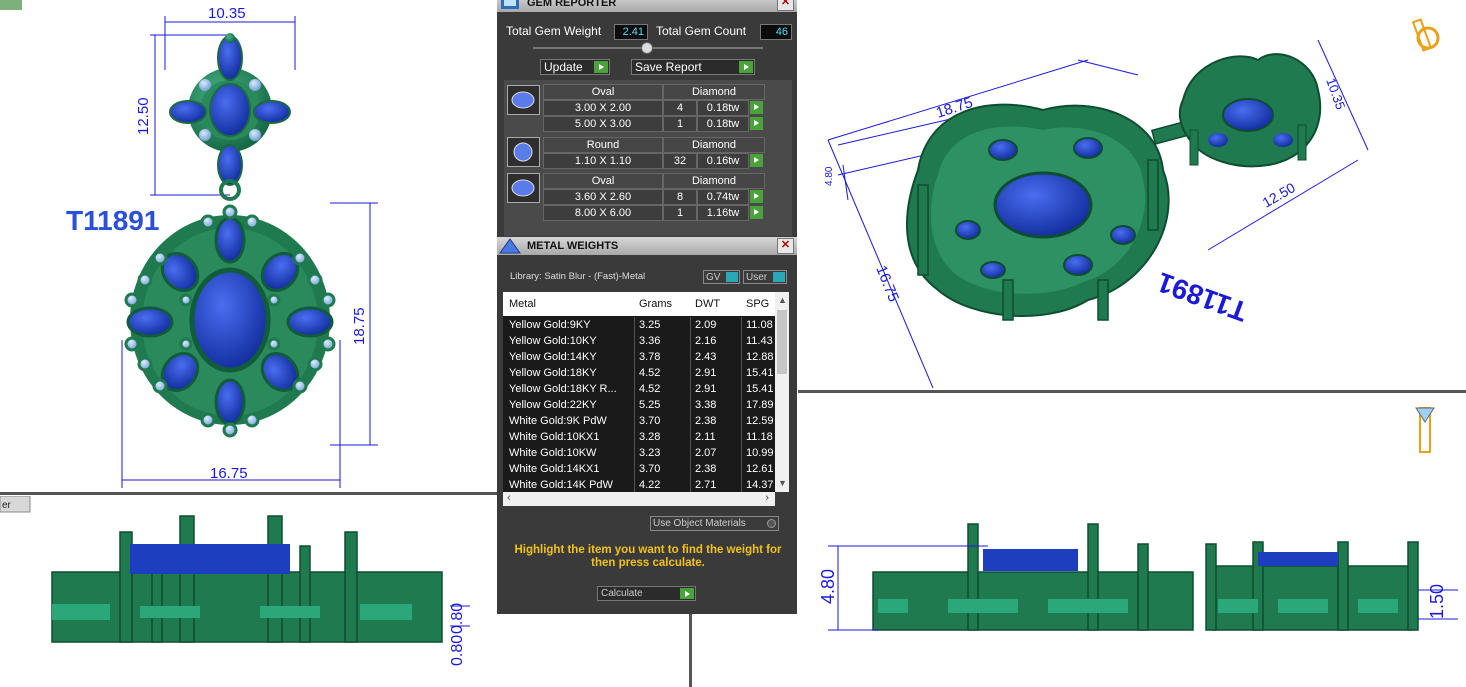  I want to click on update-button: Update, so click(575, 67).